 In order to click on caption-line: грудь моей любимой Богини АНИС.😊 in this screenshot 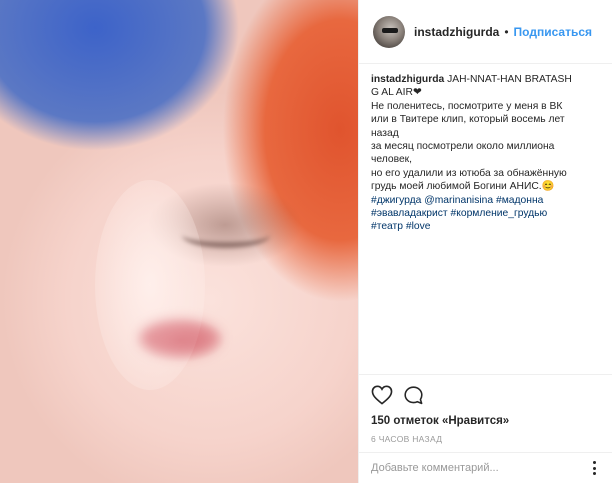, I will do `click(463, 187)`.